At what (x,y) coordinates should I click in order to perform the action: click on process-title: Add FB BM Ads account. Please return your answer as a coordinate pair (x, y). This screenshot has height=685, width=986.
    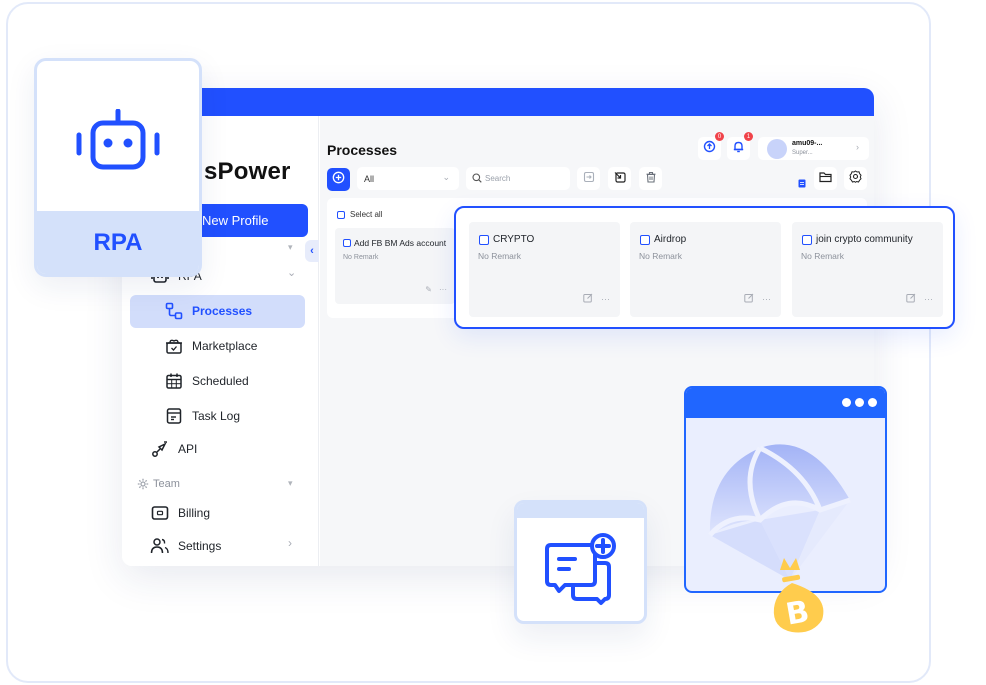
    Looking at the image, I should click on (400, 243).